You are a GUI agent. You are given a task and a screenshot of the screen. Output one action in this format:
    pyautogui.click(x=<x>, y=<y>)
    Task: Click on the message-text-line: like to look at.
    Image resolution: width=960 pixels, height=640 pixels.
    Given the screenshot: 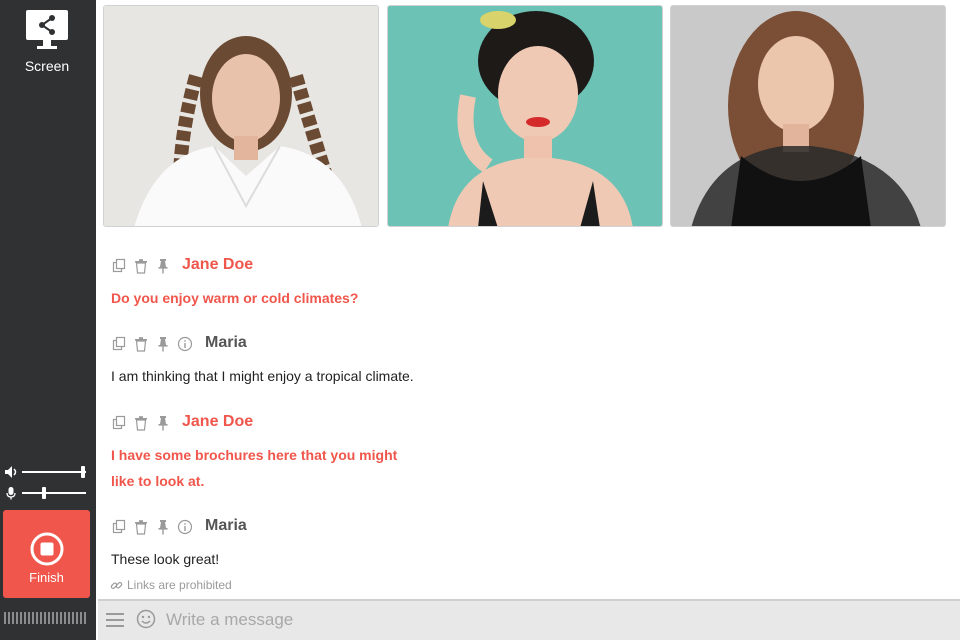 What is the action you would take?
    pyautogui.click(x=158, y=481)
    